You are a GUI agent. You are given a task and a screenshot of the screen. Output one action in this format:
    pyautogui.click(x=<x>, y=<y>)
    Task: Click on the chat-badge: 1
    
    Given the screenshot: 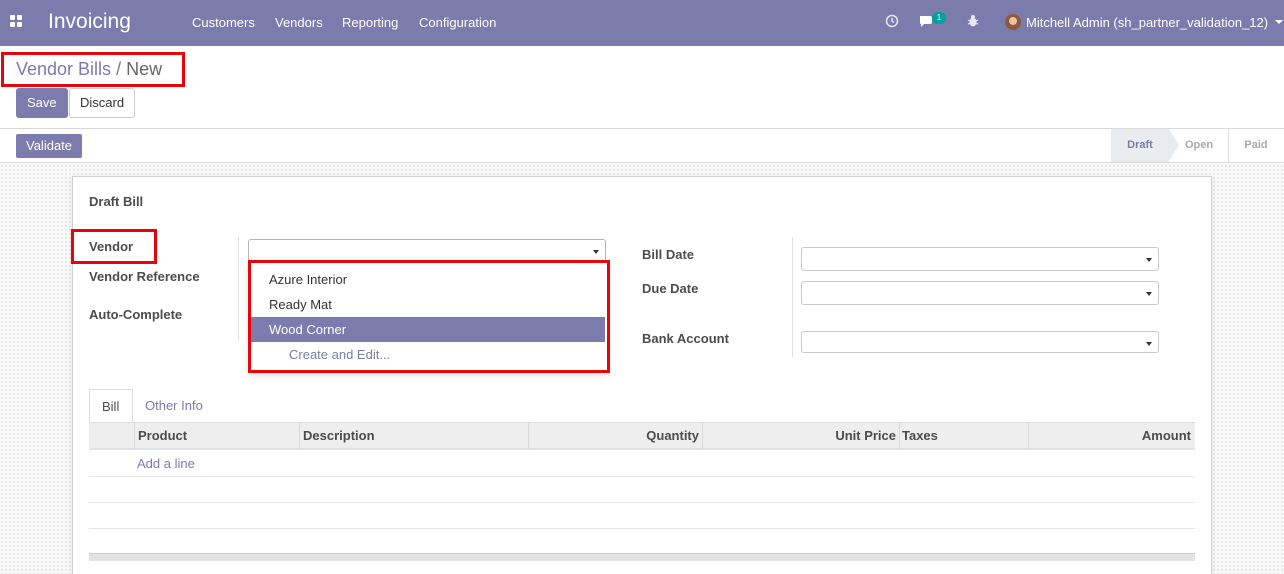 What is the action you would take?
    pyautogui.click(x=939, y=18)
    